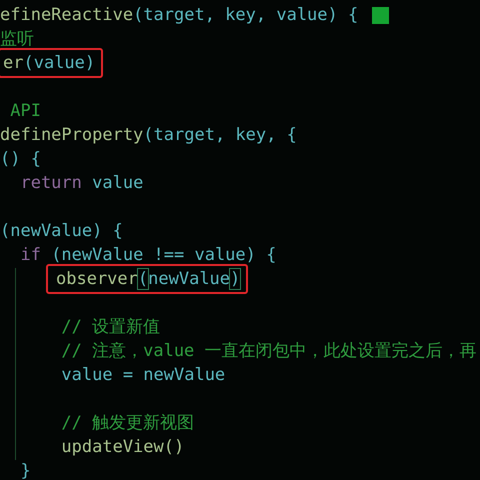 The image size is (480, 480). Describe the element at coordinates (21, 159) in the screenshot. I see `code-line: () {` at that location.